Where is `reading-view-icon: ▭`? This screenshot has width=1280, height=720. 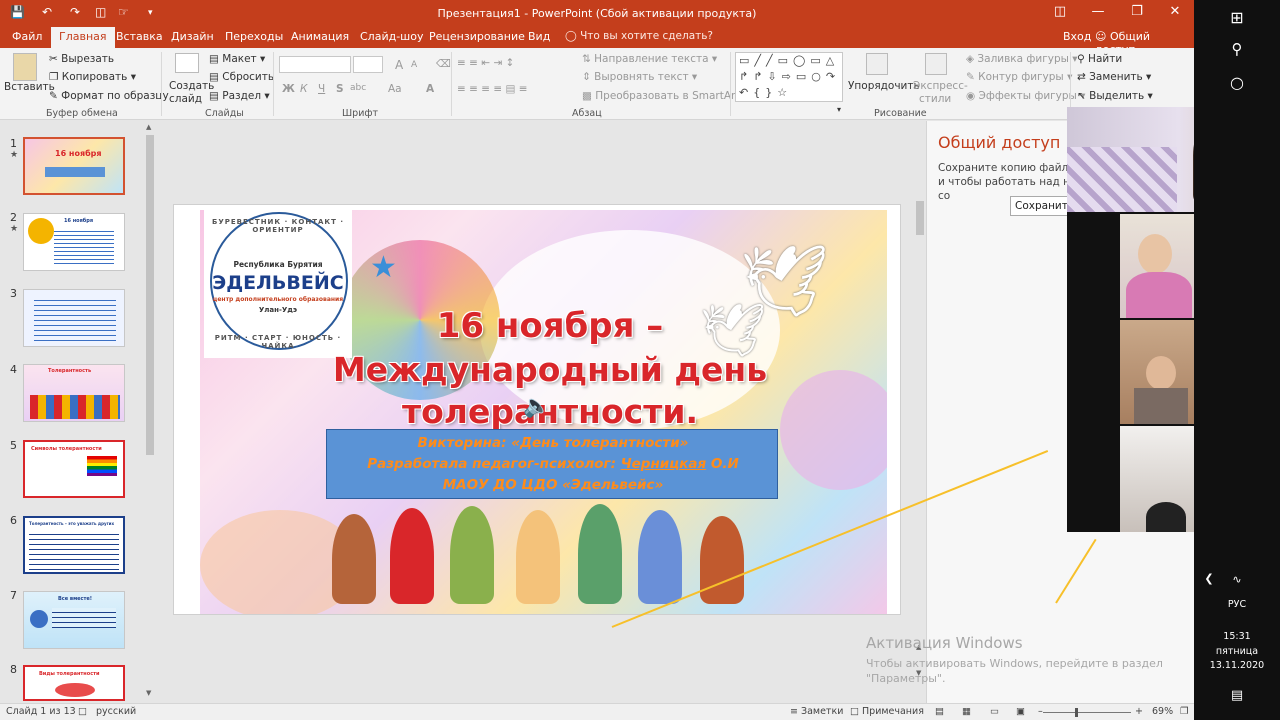 reading-view-icon: ▭ is located at coordinates (994, 711).